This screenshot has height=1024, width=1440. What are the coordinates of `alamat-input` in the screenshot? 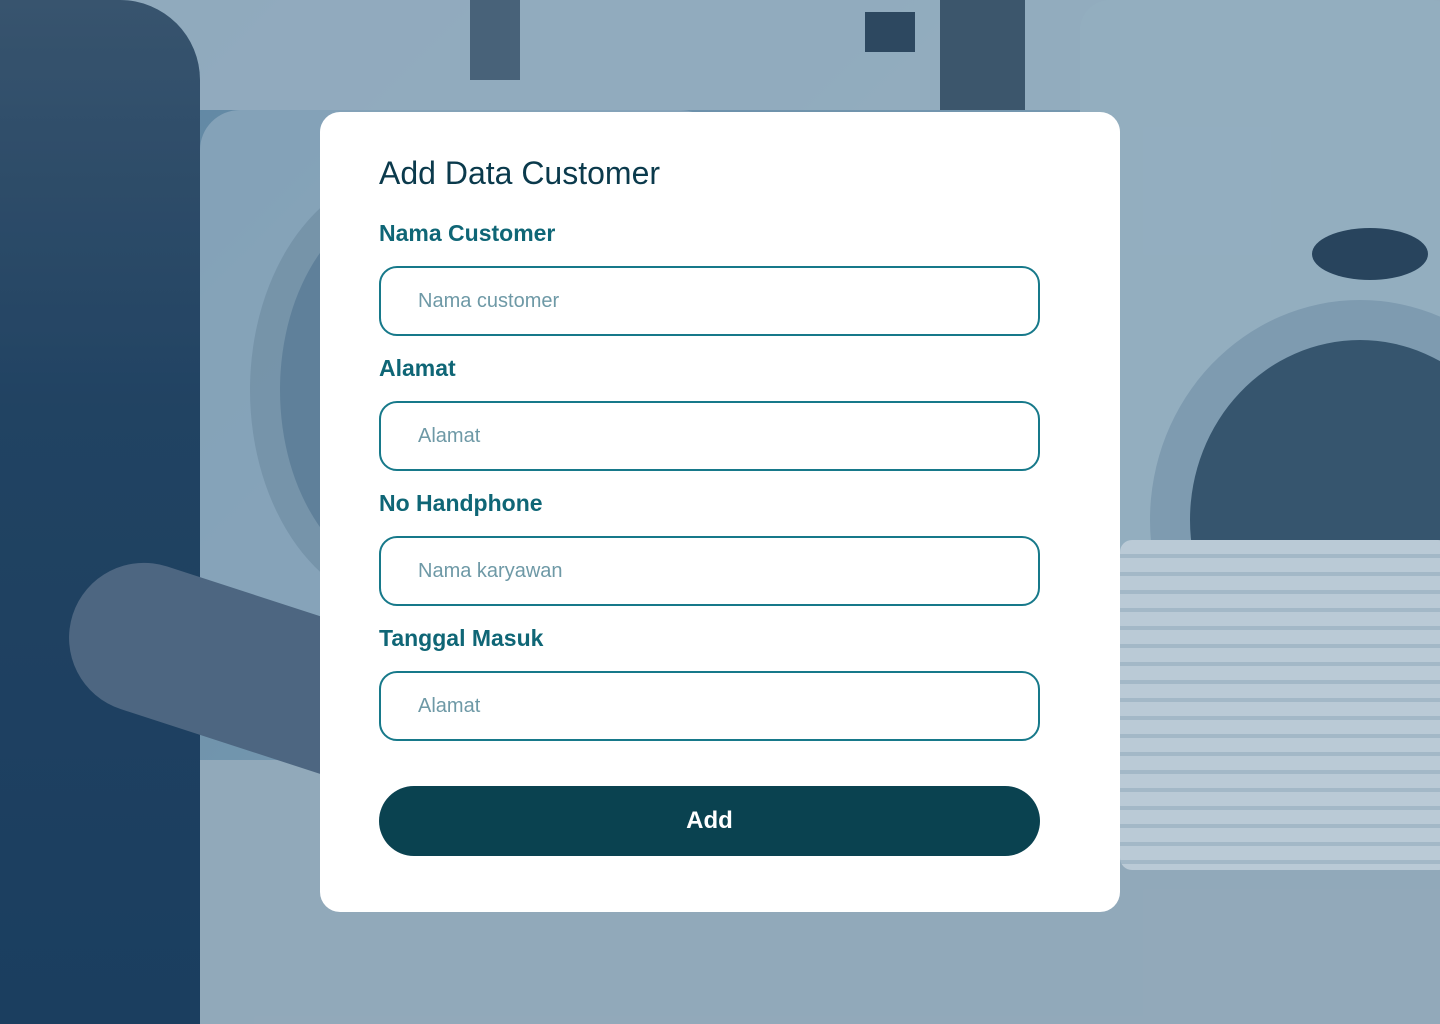 It's located at (709, 436).